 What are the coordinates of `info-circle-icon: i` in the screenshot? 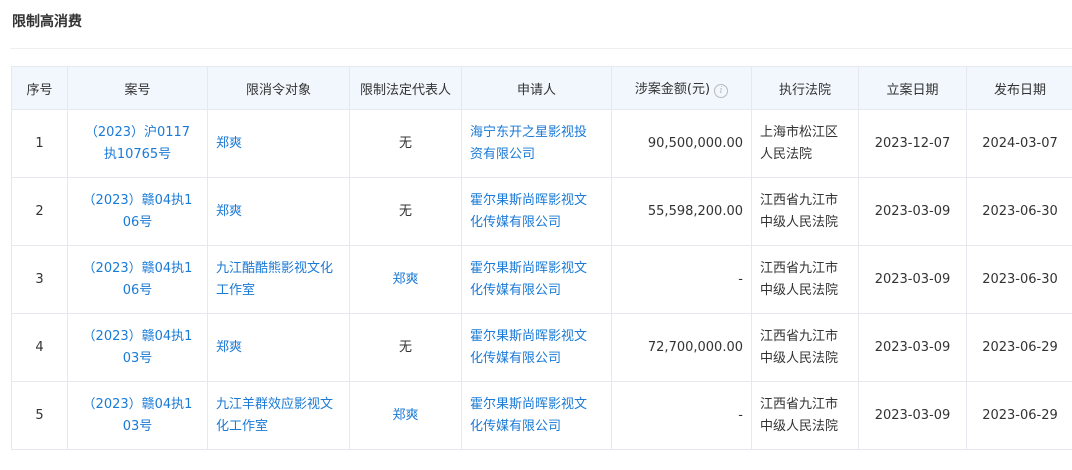 It's located at (721, 91).